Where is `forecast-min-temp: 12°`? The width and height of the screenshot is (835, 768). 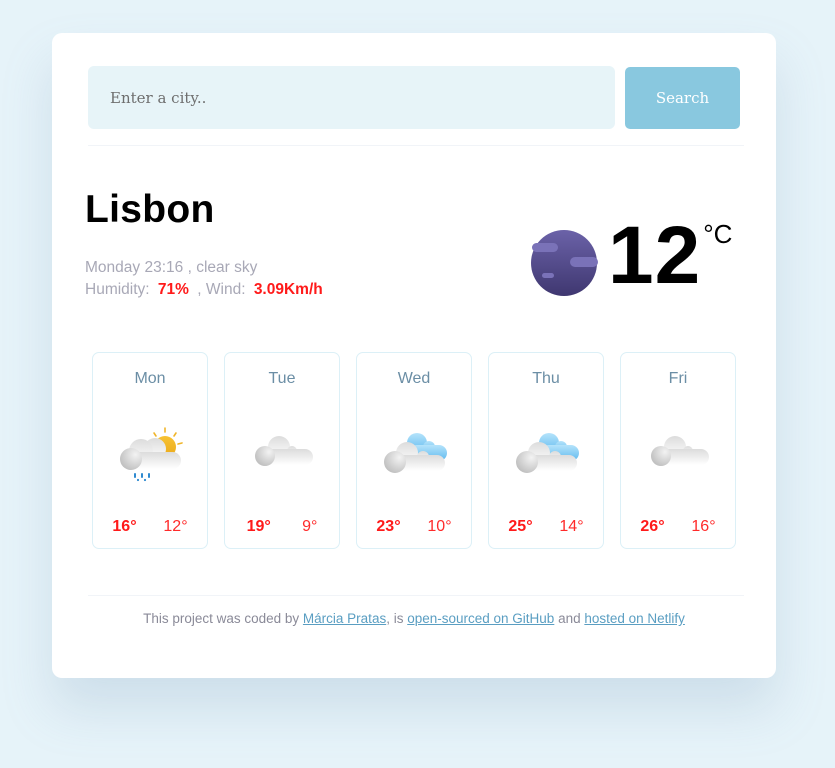
forecast-min-temp: 12° is located at coordinates (175, 526).